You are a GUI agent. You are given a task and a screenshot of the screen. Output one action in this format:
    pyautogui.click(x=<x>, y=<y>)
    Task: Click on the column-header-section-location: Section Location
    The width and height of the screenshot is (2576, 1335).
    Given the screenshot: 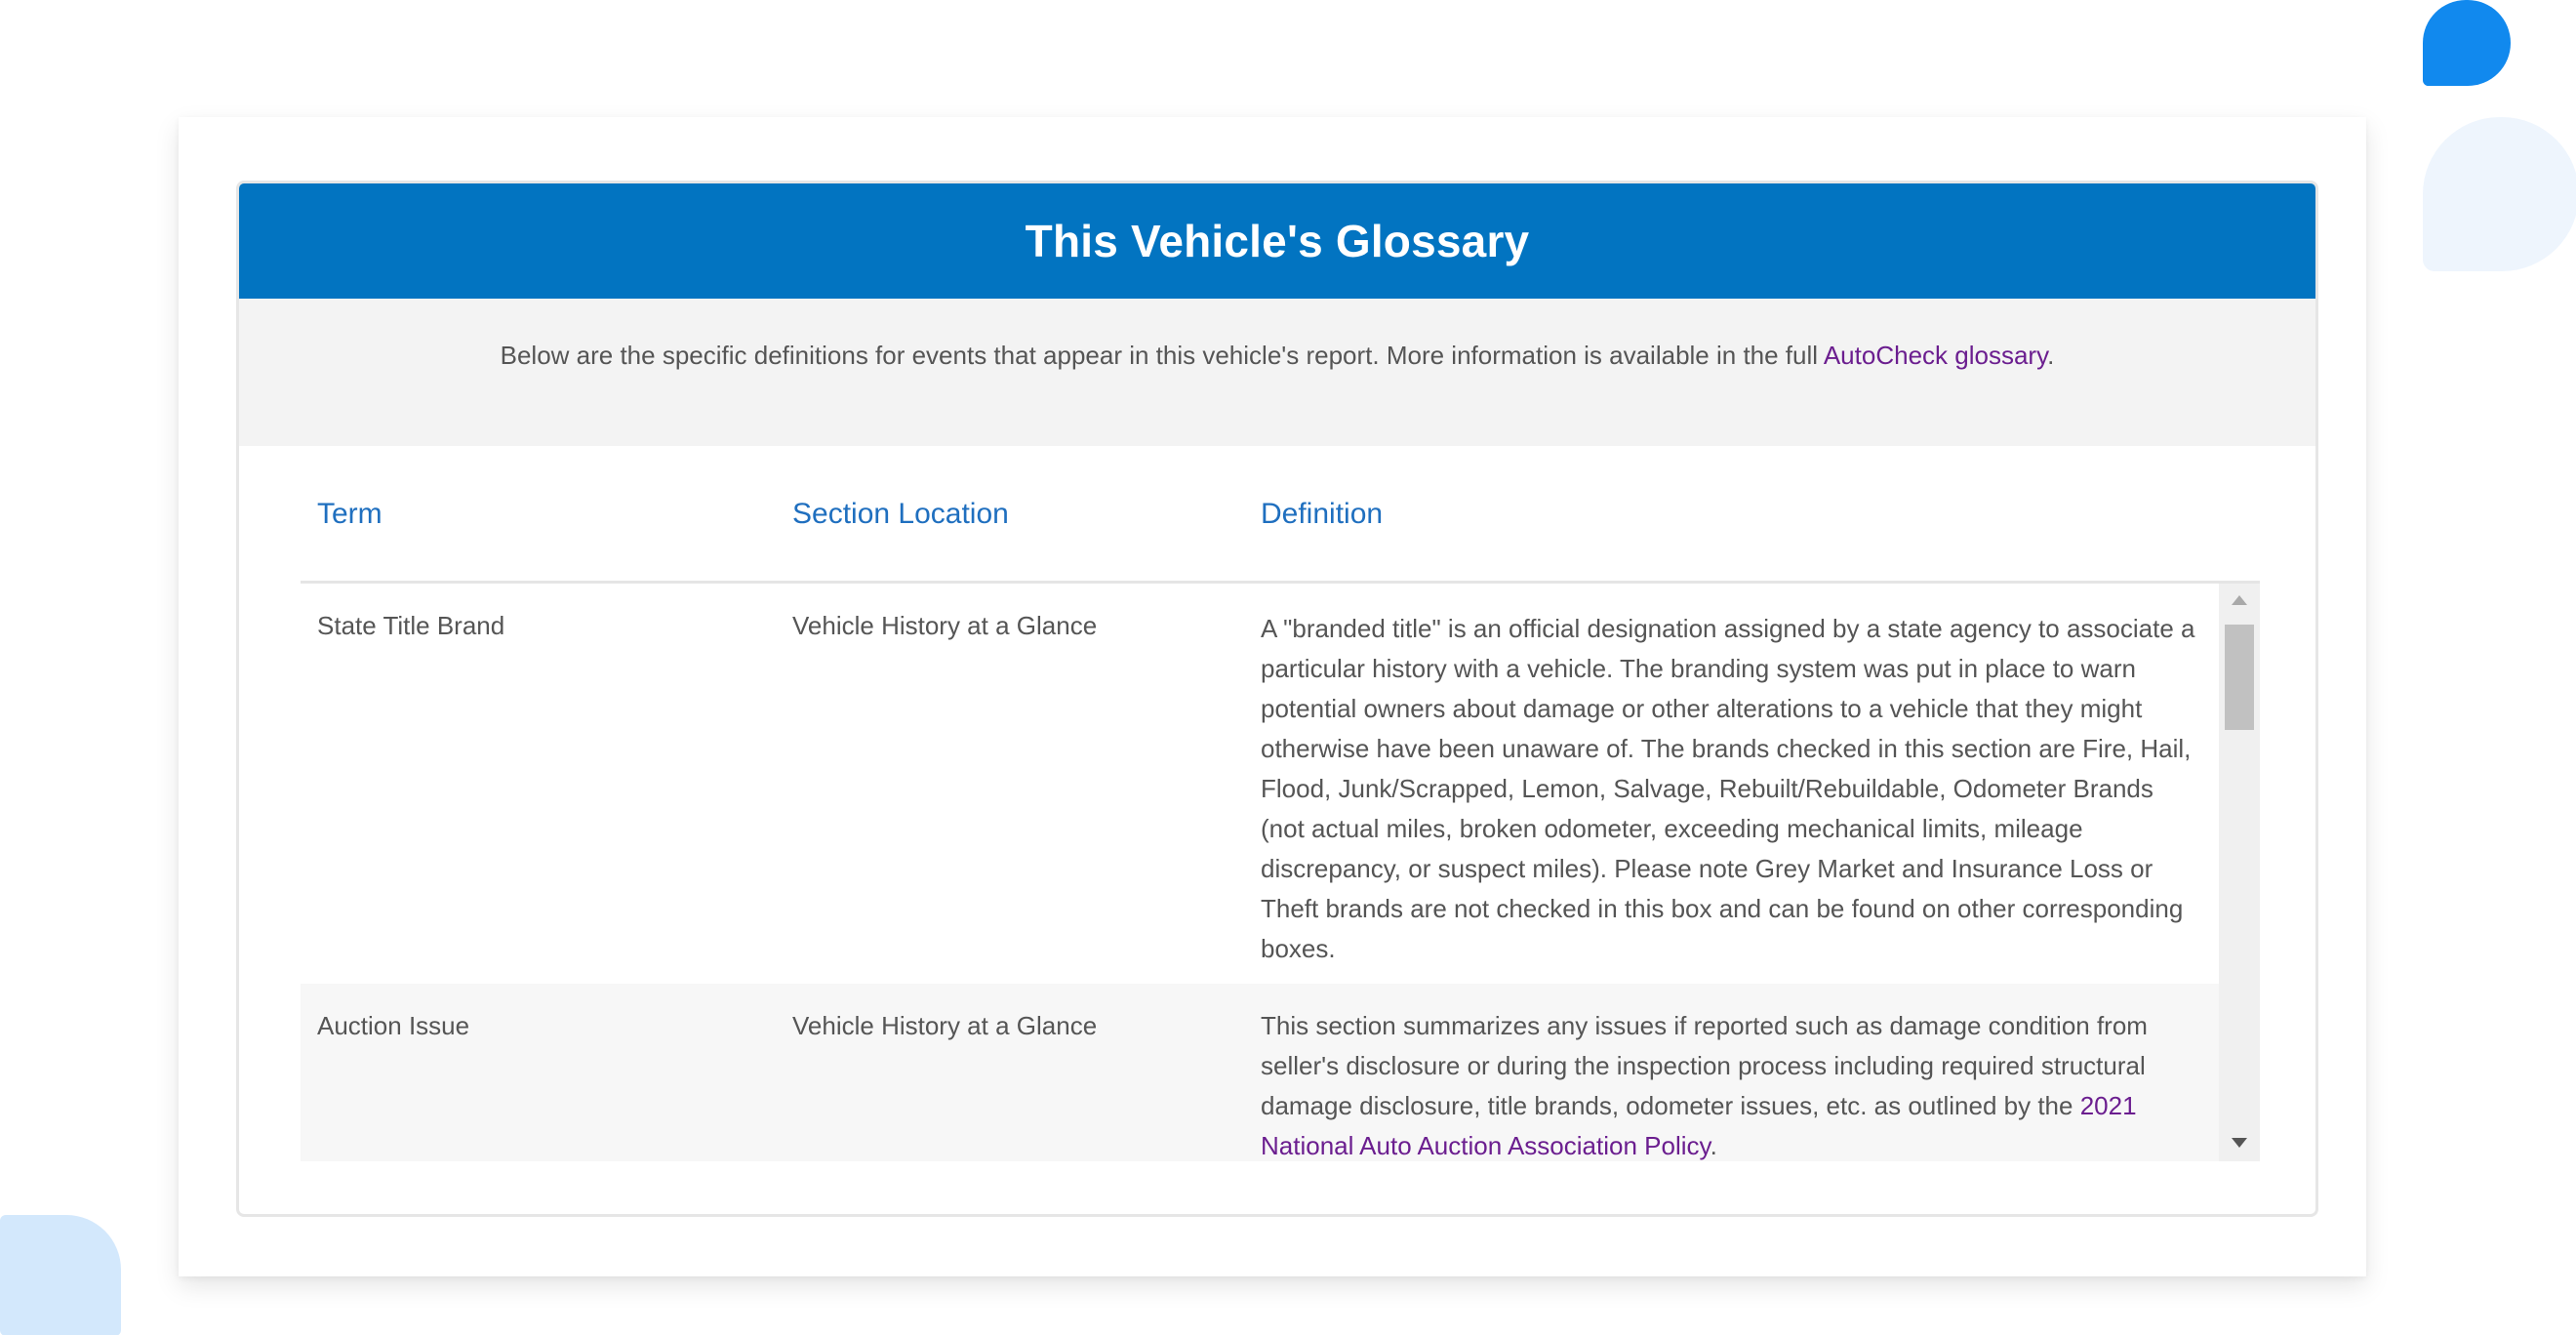 What is the action you would take?
    pyautogui.click(x=900, y=513)
    